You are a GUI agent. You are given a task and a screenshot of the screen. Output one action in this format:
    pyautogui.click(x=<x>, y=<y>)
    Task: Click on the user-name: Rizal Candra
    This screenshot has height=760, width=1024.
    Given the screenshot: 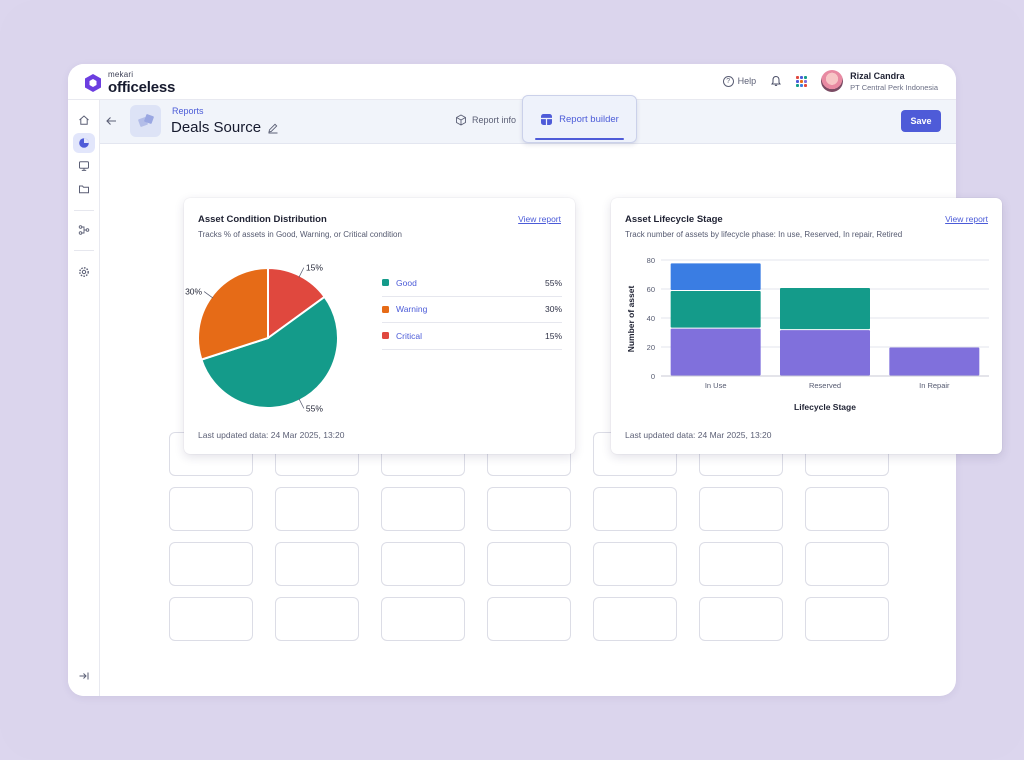 What is the action you would take?
    pyautogui.click(x=877, y=75)
    